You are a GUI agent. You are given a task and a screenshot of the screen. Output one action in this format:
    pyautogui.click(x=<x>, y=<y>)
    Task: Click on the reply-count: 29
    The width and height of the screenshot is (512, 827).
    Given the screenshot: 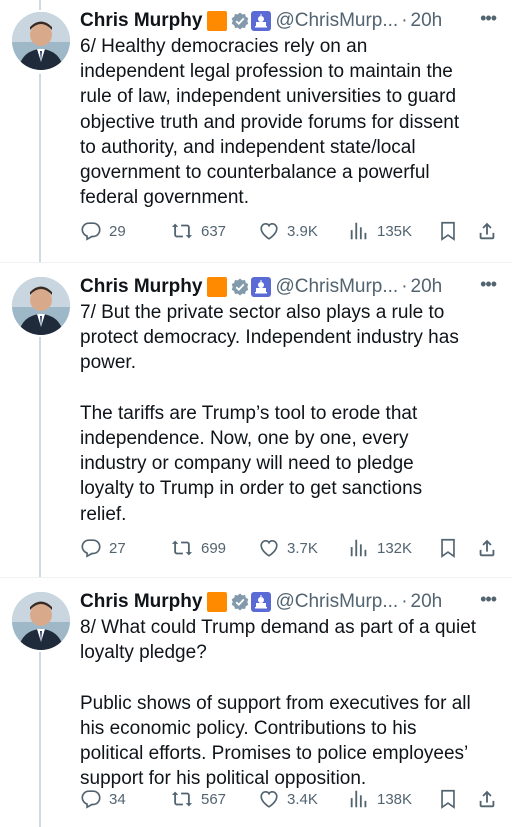 What is the action you would take?
    pyautogui.click(x=117, y=231)
    